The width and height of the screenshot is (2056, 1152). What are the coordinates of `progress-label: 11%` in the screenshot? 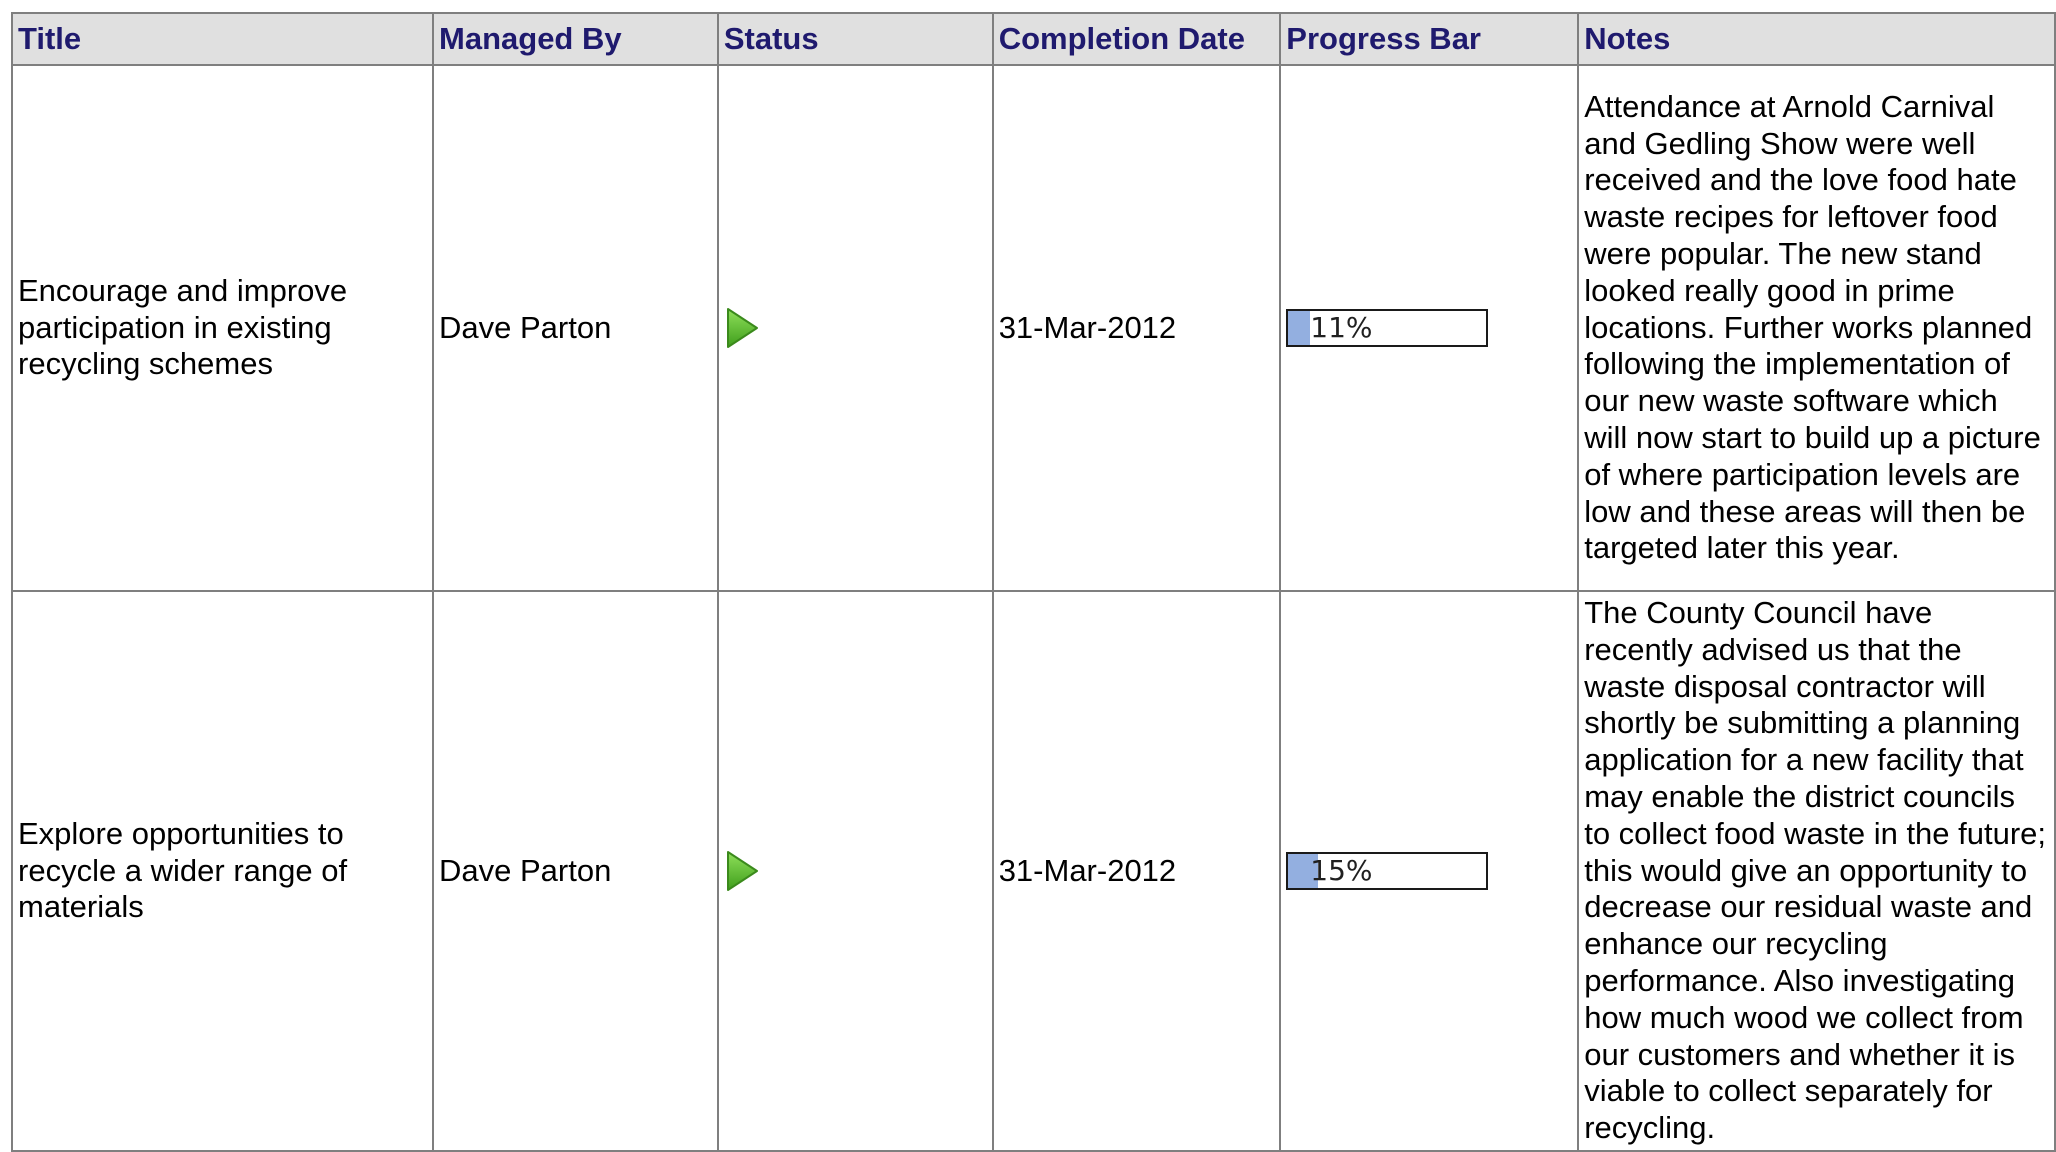 It's located at (1341, 327).